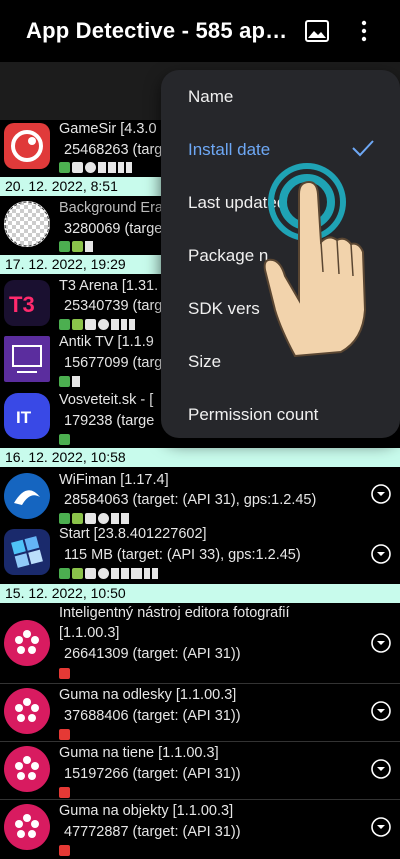 Image resolution: width=400 pixels, height=859 pixels. Describe the element at coordinates (237, 203) in the screenshot. I see `menu-item-last-updated: Last updated` at that location.